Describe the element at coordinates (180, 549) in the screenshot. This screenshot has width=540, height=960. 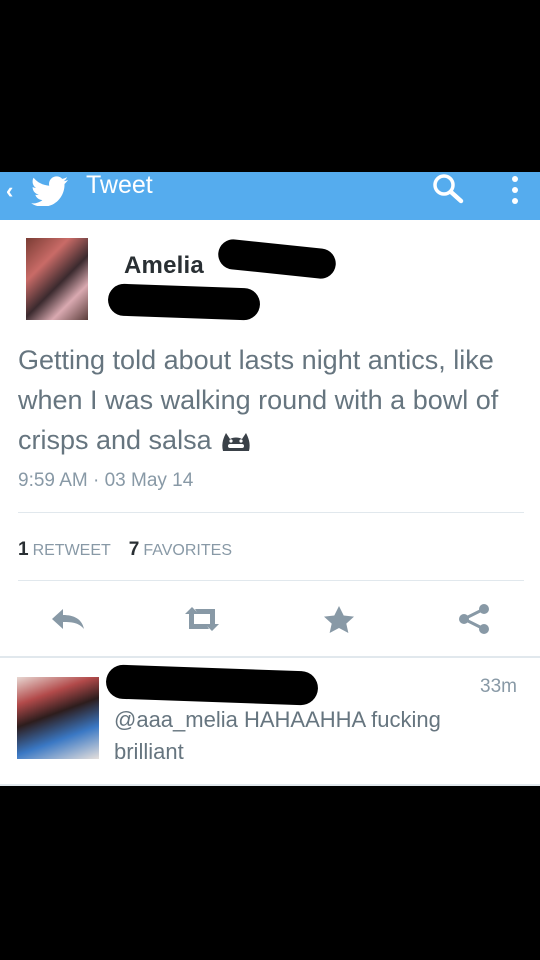
I see `favorite-stat: 7 FAVORITES` at that location.